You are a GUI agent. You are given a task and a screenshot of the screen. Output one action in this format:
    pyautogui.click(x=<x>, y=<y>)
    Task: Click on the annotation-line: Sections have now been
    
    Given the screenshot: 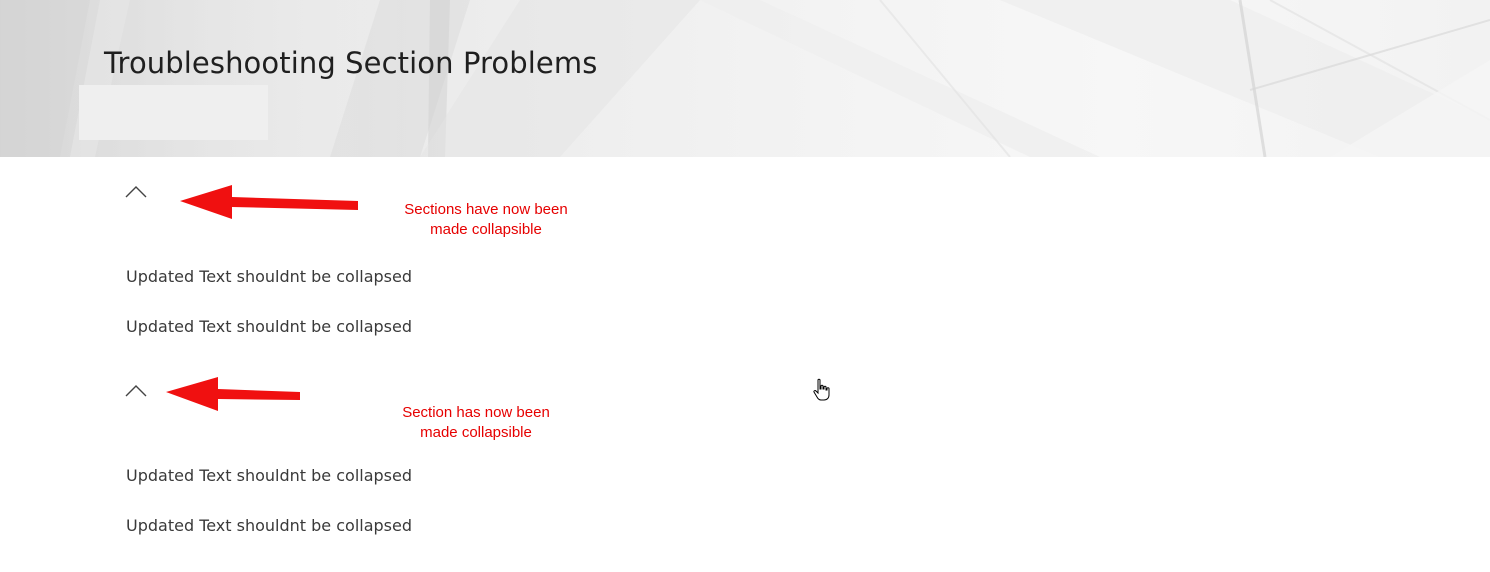 What is the action you would take?
    pyautogui.click(x=486, y=209)
    